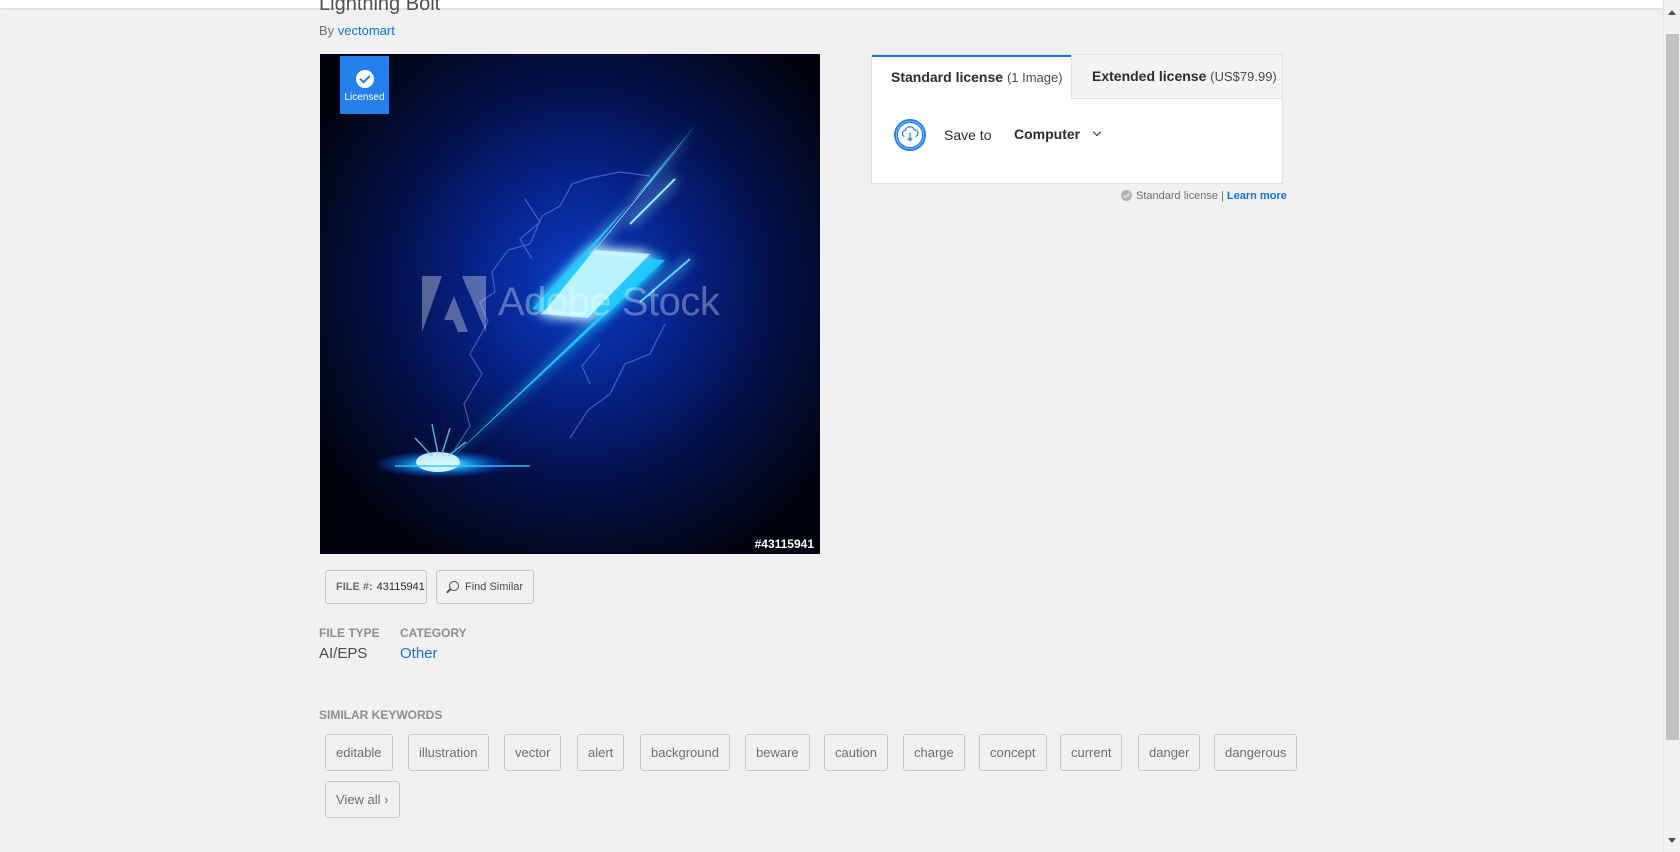 The width and height of the screenshot is (1680, 852). What do you see at coordinates (1672, 387) in the screenshot?
I see `scroll-thumb` at bounding box center [1672, 387].